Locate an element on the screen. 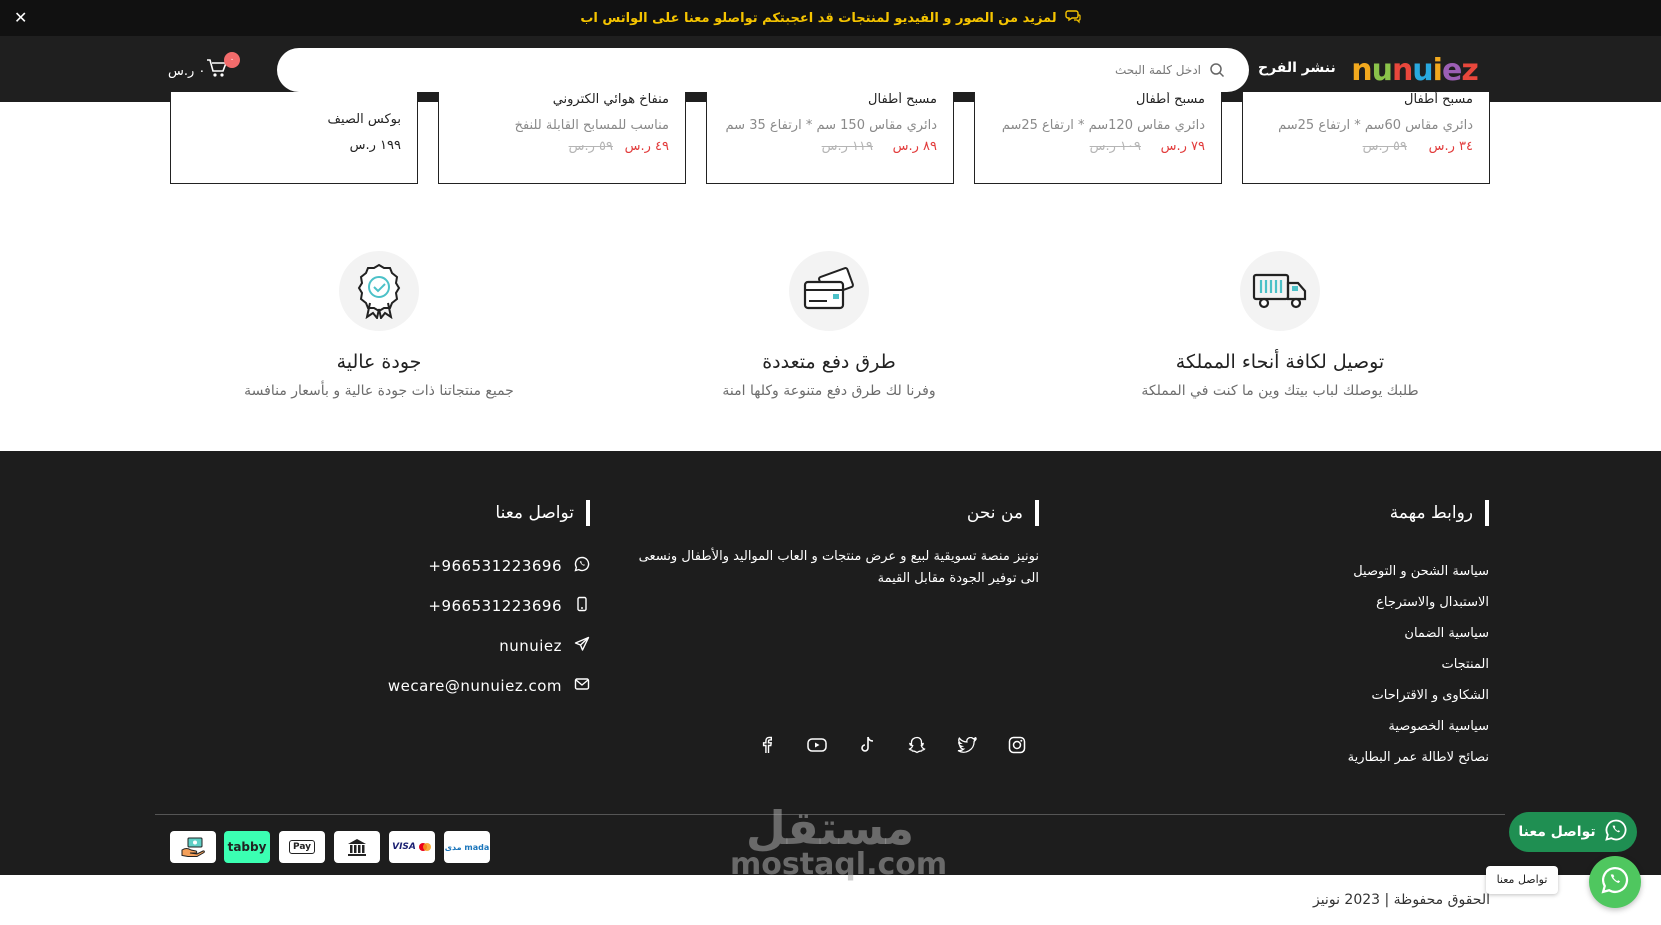  watermark: مستقل mostaql.com is located at coordinates (839, 841).